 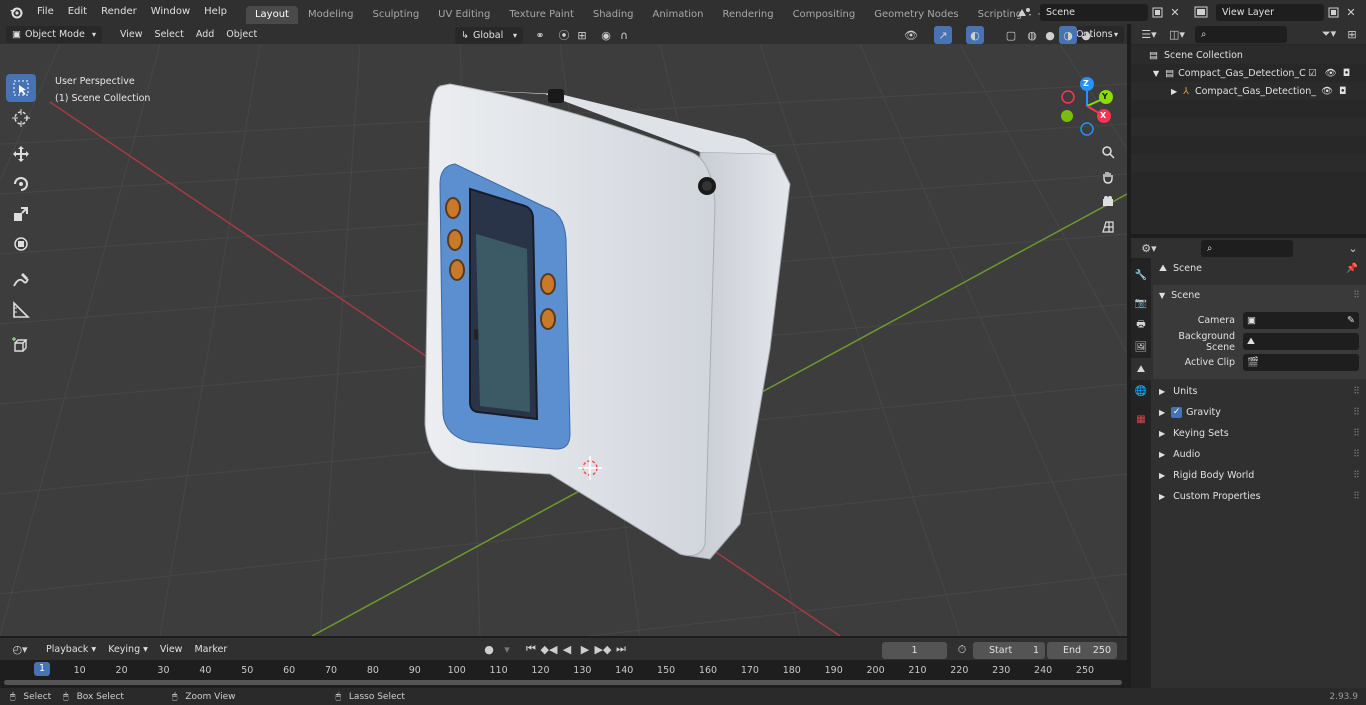 What do you see at coordinates (21, 214) in the screenshot?
I see `scale-tool` at bounding box center [21, 214].